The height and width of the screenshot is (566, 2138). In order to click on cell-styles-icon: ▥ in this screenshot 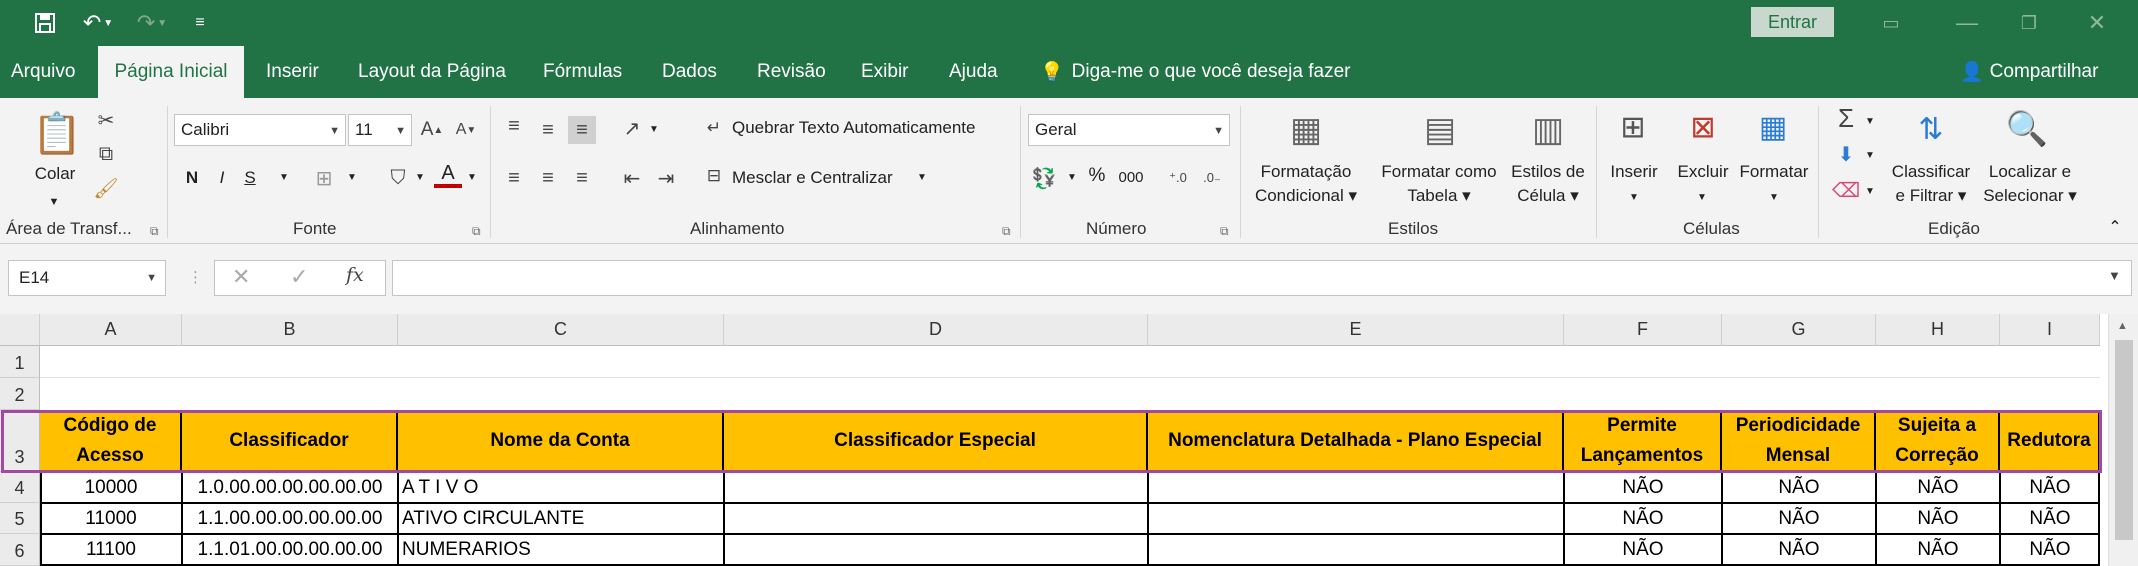, I will do `click(1548, 130)`.